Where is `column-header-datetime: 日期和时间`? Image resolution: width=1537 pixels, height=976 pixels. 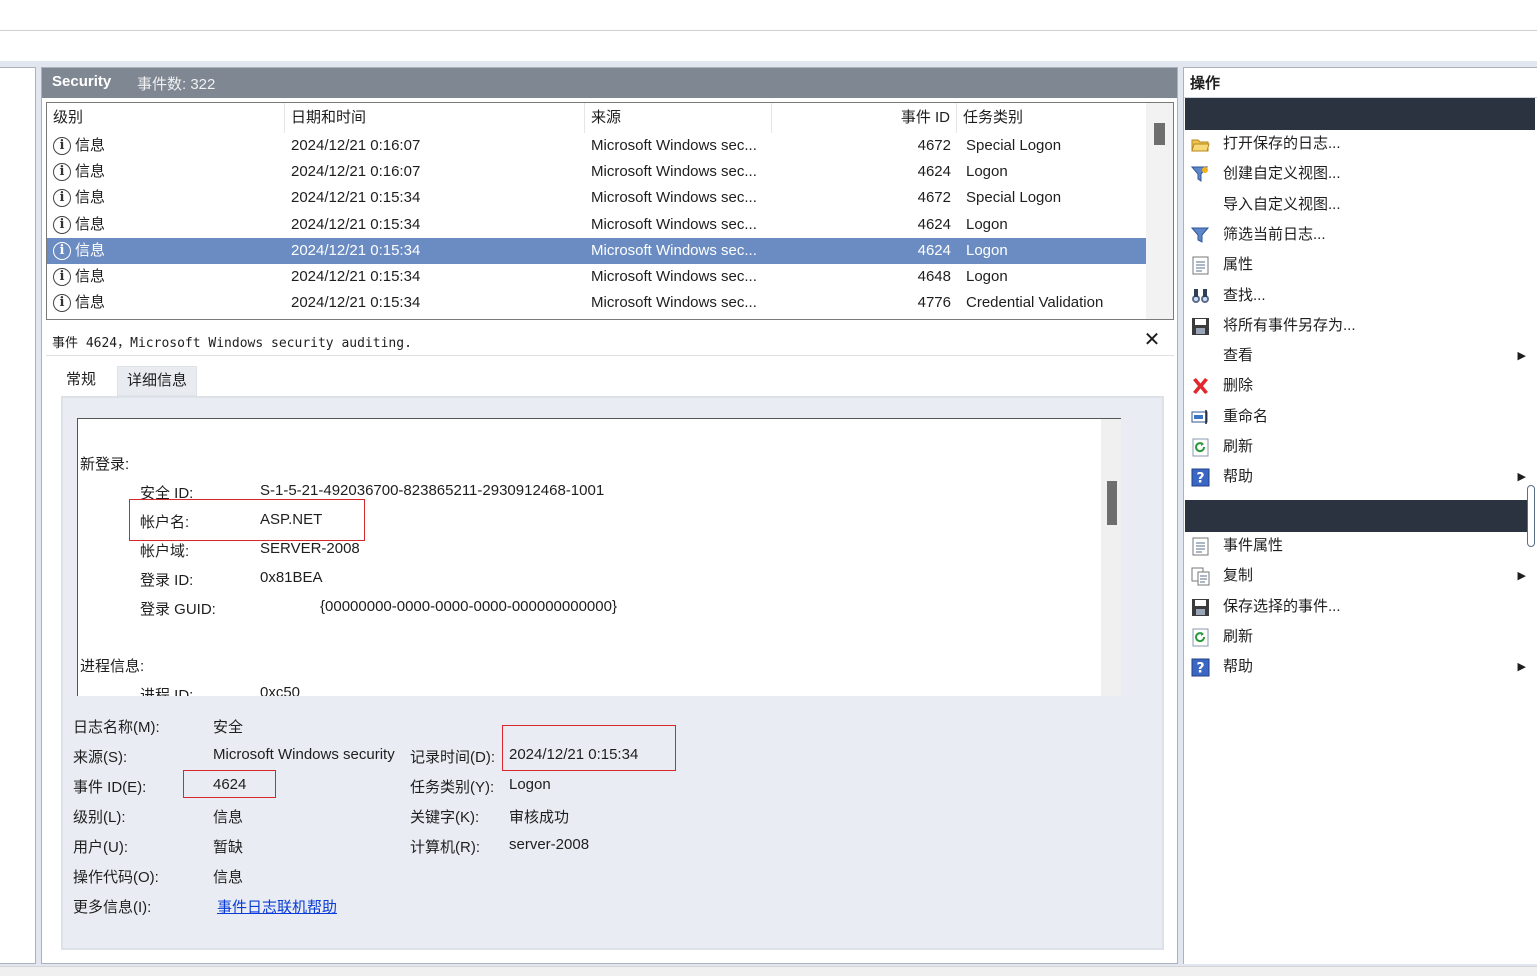
column-header-datetime: 日期和时间 is located at coordinates (435, 118).